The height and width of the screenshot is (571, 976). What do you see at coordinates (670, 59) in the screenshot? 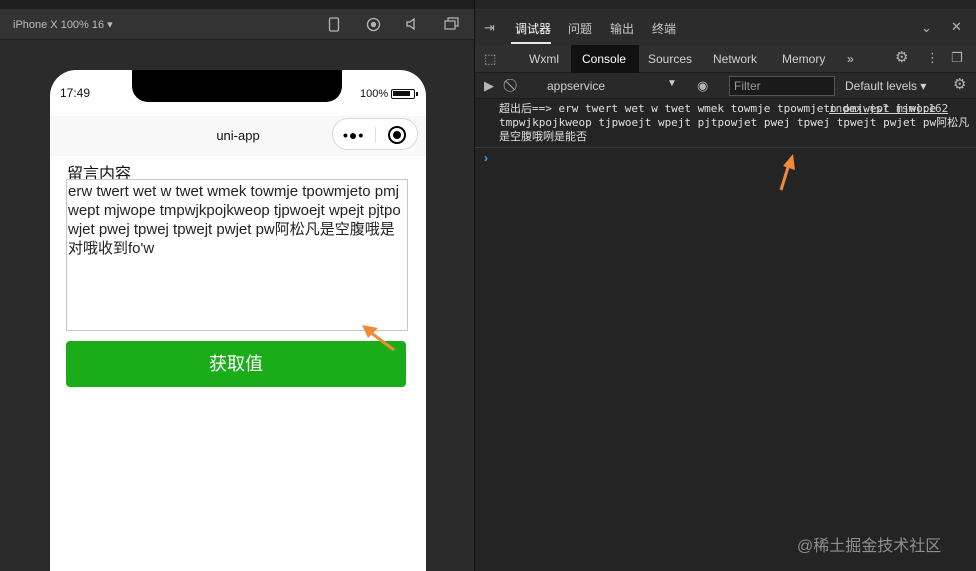
I see `panel-sources: Sources` at bounding box center [670, 59].